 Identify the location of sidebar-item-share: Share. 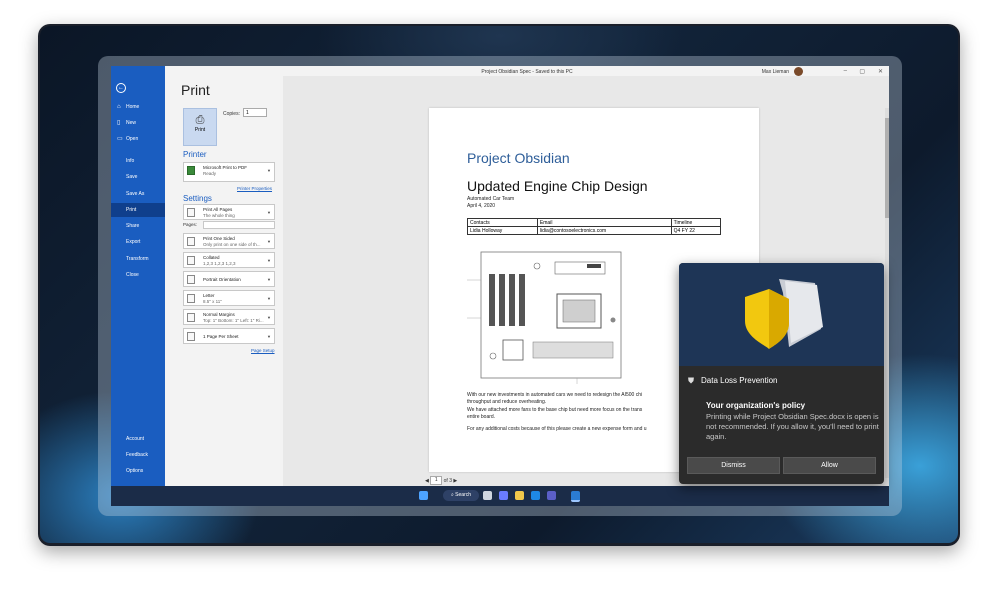
(138, 226).